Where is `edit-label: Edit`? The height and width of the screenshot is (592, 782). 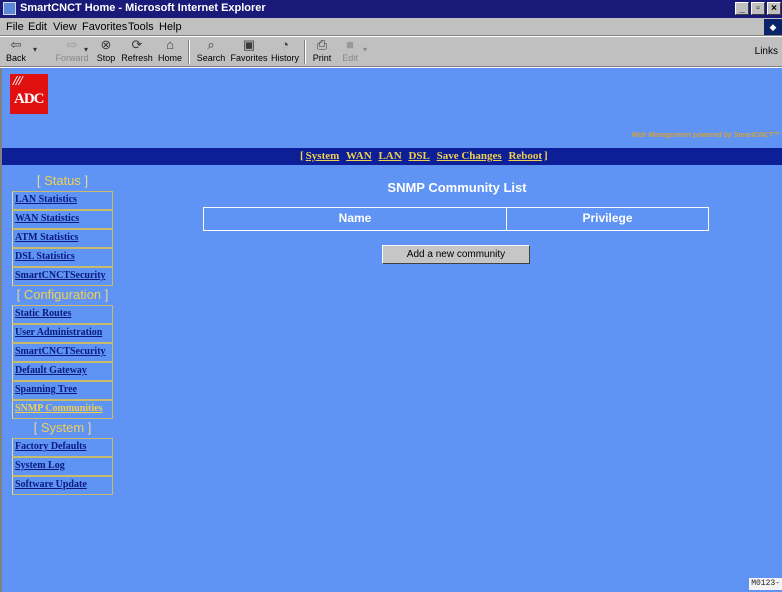
edit-label: Edit is located at coordinates (350, 58).